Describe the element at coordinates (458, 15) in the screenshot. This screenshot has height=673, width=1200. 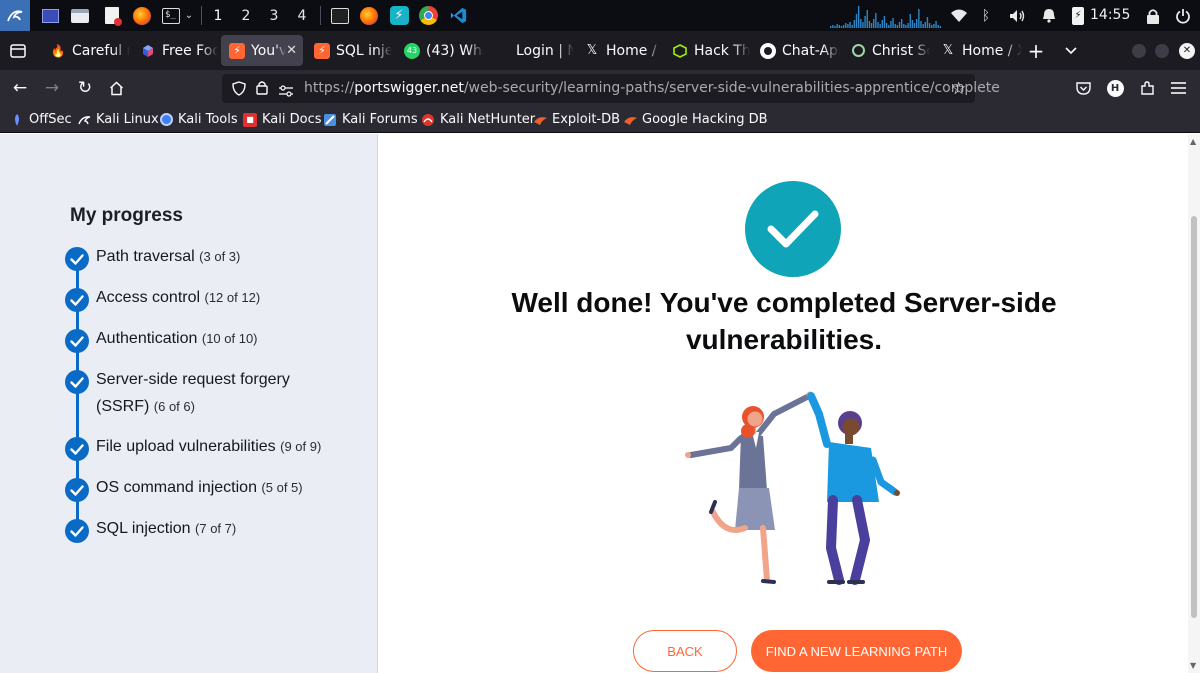
I see `vscode-window-icon` at that location.